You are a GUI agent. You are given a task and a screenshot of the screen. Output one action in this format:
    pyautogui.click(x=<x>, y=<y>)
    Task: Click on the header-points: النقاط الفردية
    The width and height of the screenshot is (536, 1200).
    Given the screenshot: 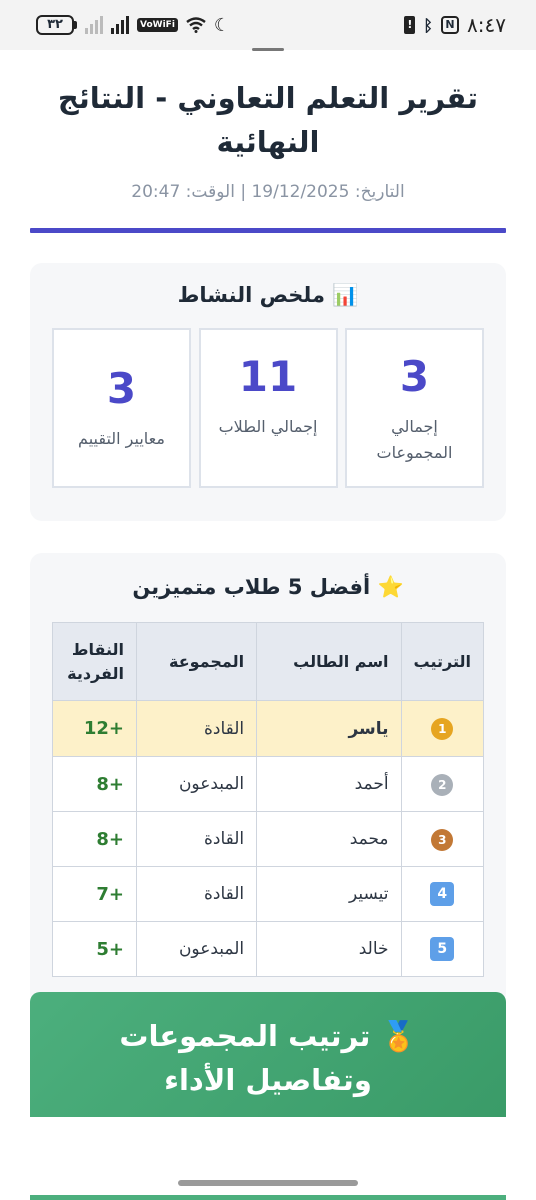 What is the action you would take?
    pyautogui.click(x=94, y=661)
    